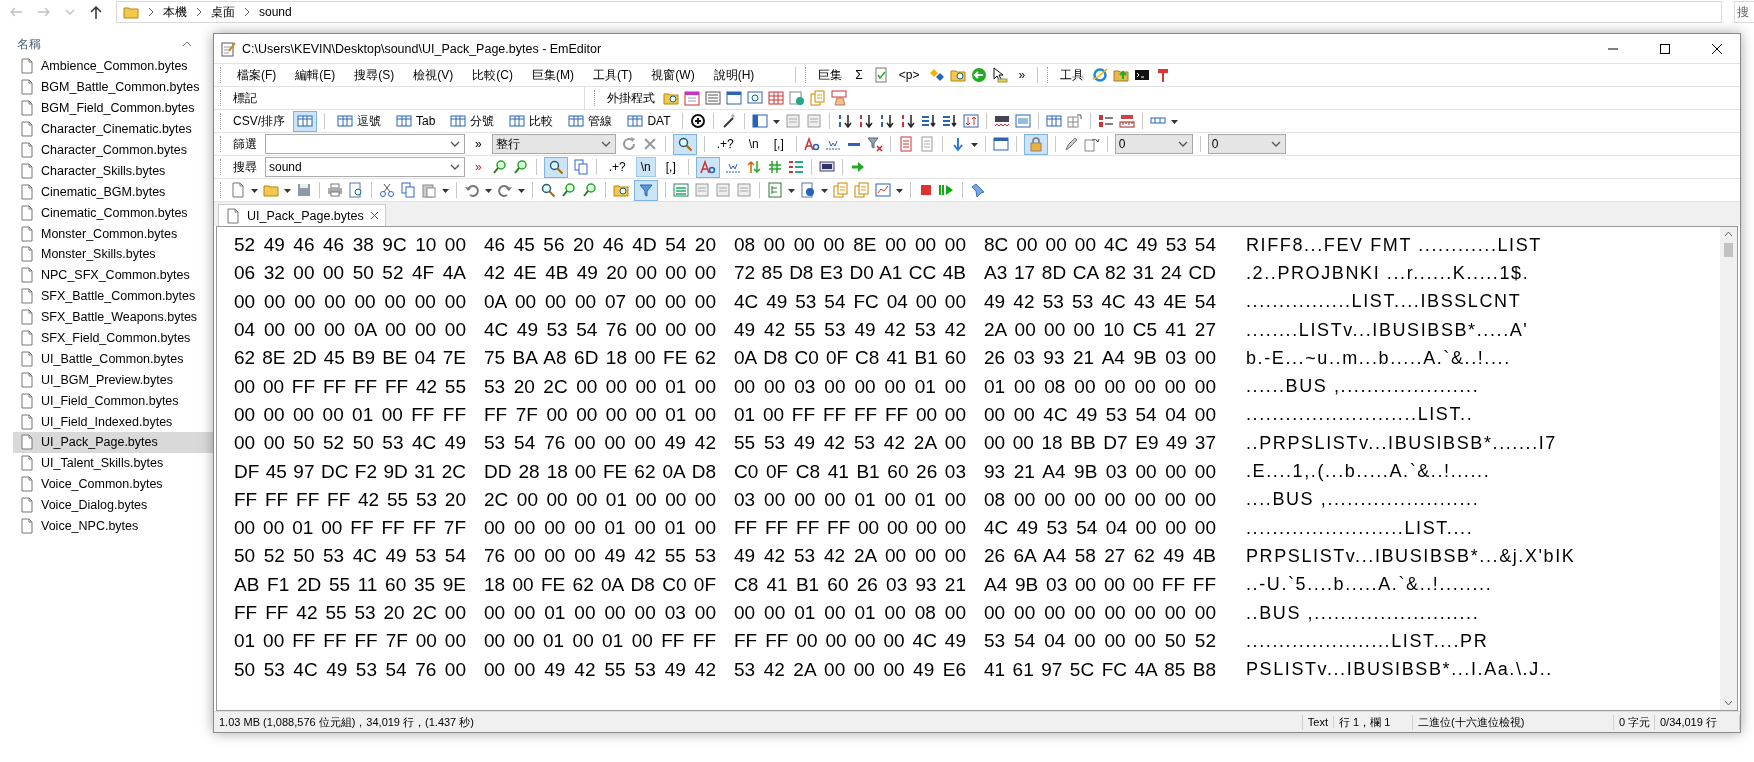 The width and height of the screenshot is (1754, 762). What do you see at coordinates (628, 144) in the screenshot?
I see `refresh-icon` at bounding box center [628, 144].